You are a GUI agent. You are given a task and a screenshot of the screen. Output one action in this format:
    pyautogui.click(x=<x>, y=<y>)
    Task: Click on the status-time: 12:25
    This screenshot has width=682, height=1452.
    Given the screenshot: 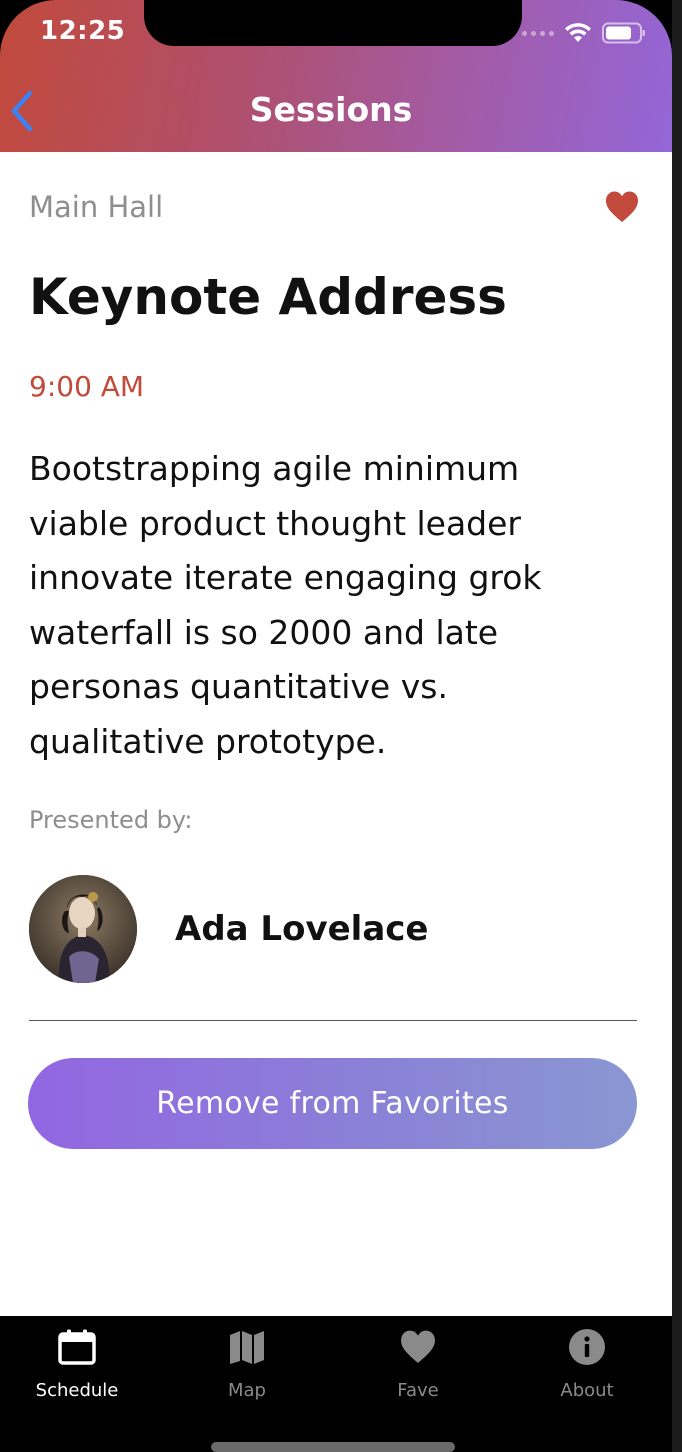 What is the action you would take?
    pyautogui.click(x=83, y=31)
    